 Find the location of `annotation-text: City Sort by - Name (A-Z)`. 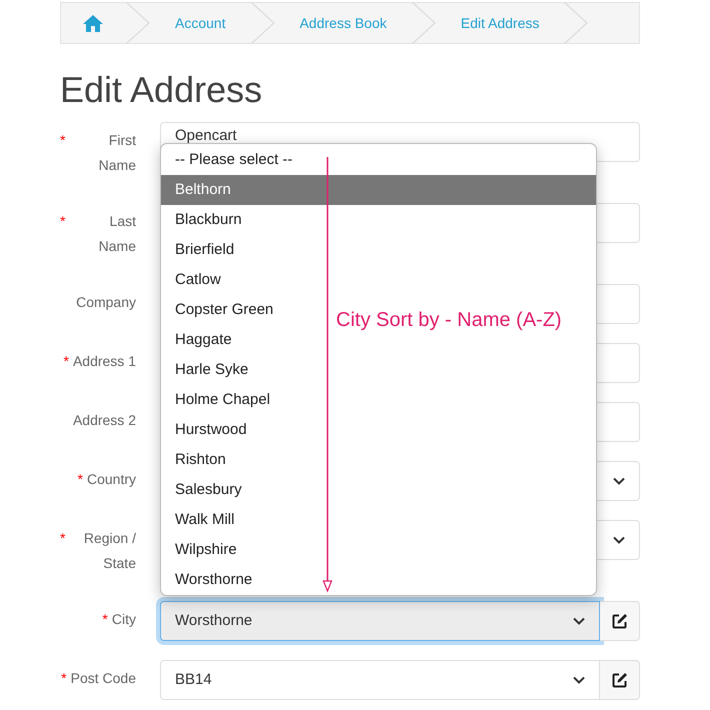

annotation-text: City Sort by - Name (A-Z) is located at coordinates (449, 320).